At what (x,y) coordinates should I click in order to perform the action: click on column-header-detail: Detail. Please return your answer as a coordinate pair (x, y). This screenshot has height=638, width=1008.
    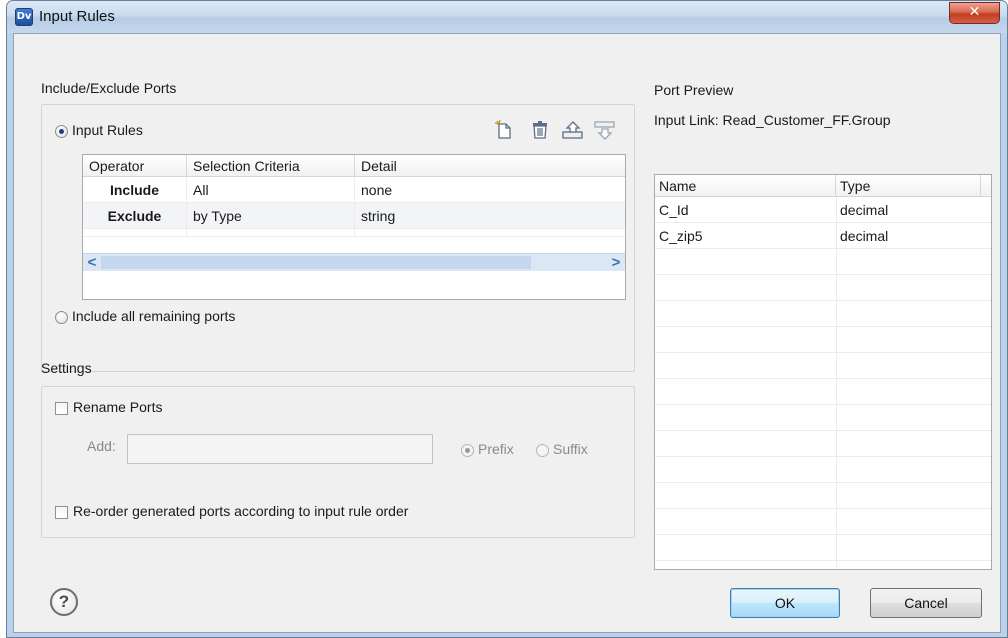
    Looking at the image, I should click on (490, 166).